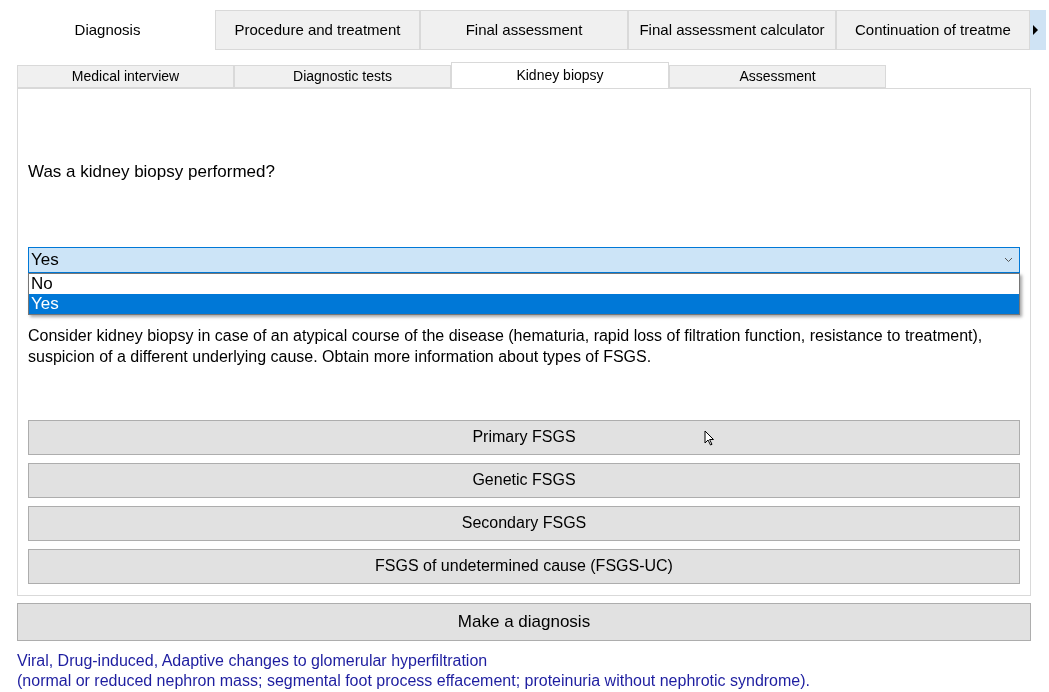  I want to click on fsgs-type-button: FSGS of undetermined cause (FSGS-UC), so click(524, 566).